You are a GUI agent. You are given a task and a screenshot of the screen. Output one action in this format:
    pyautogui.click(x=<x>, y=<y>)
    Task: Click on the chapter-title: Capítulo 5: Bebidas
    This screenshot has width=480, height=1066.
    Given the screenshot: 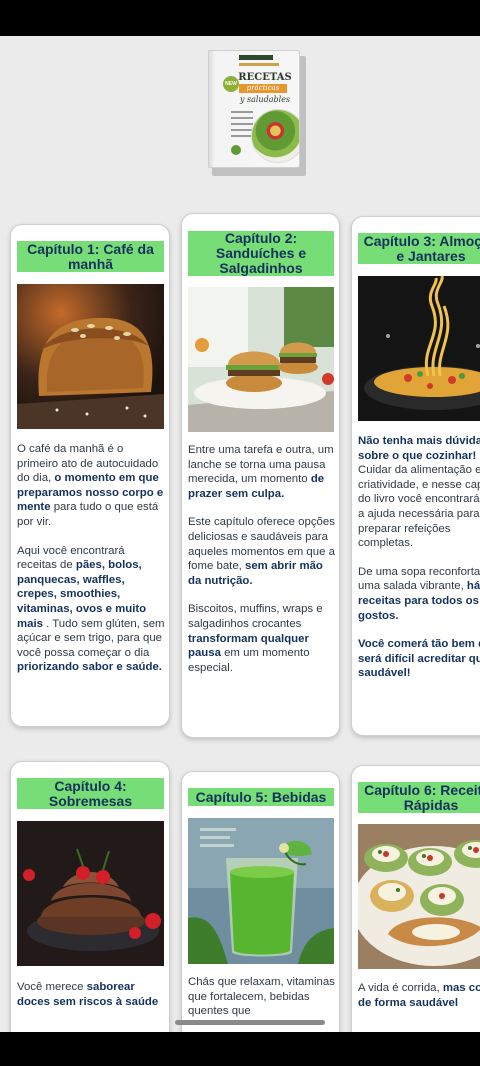 What is the action you would take?
    pyautogui.click(x=261, y=797)
    